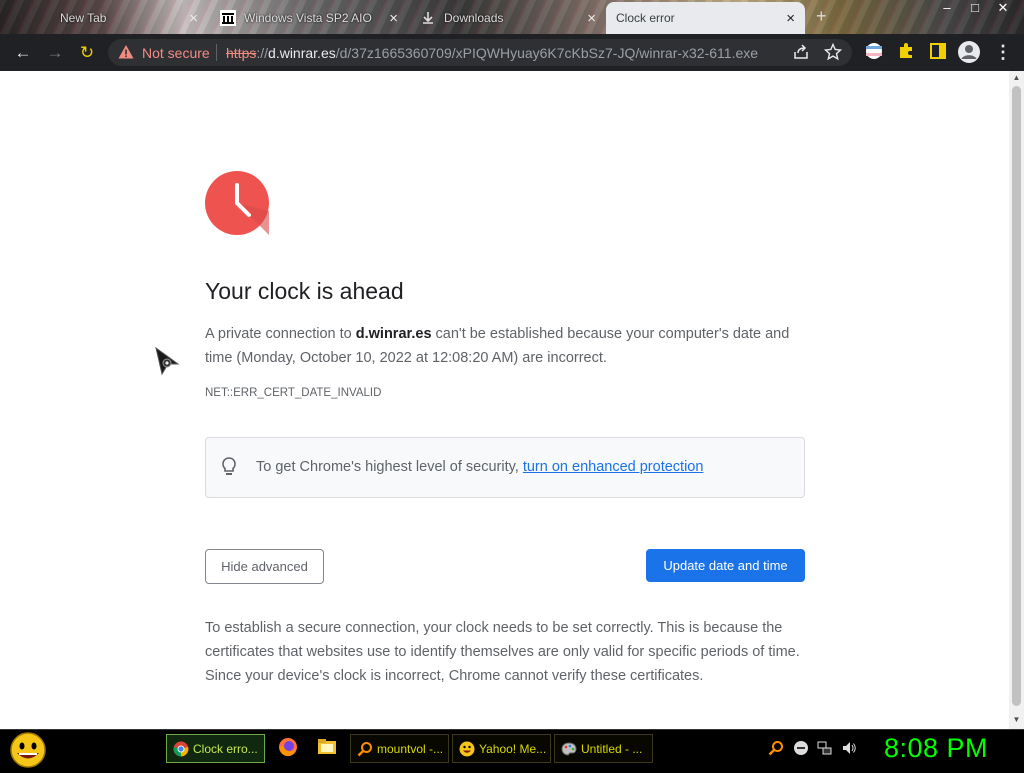 The width and height of the screenshot is (1024, 773). What do you see at coordinates (825, 748) in the screenshot?
I see `network-icon` at bounding box center [825, 748].